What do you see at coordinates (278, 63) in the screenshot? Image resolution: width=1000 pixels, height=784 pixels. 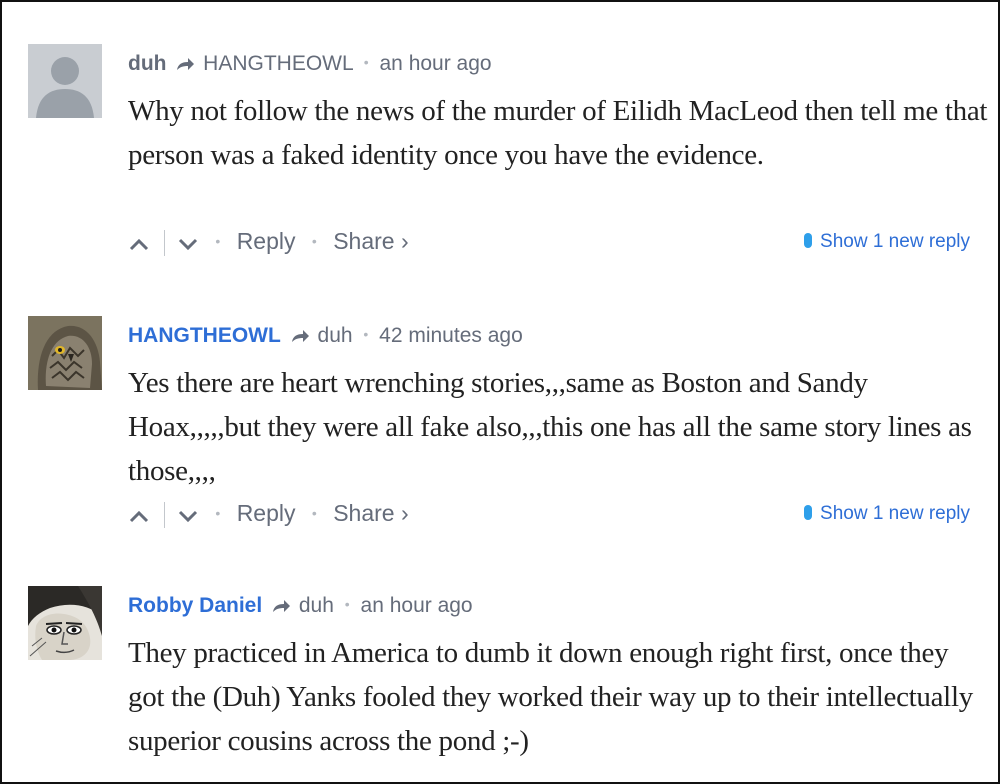 I see `reply-to-name: HANGTHEOWL` at bounding box center [278, 63].